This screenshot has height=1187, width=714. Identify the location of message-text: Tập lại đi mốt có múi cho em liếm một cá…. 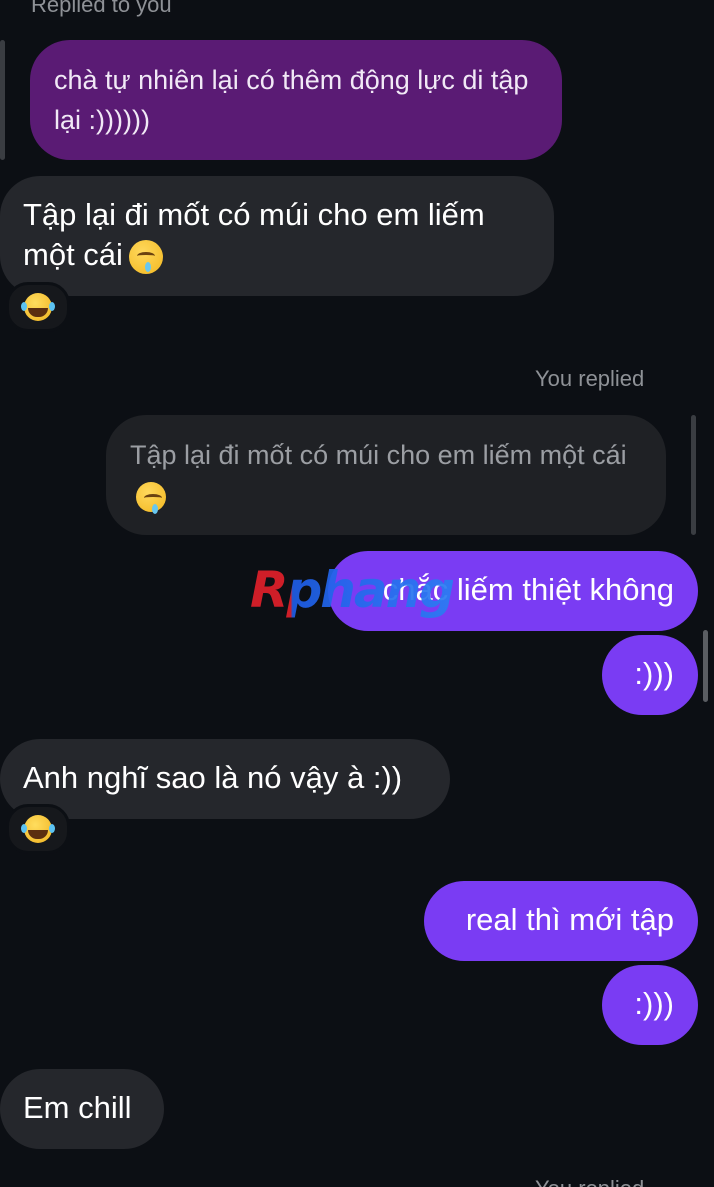
(254, 234).